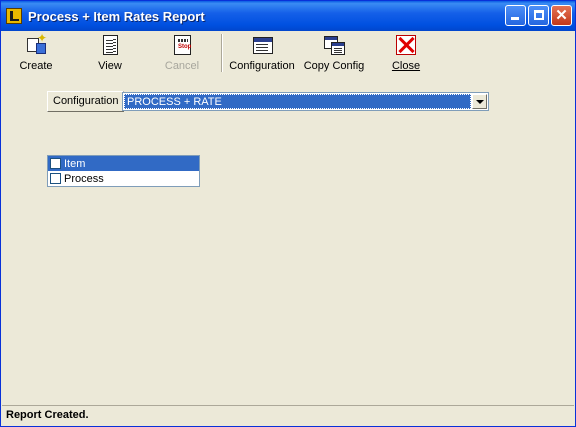  What do you see at coordinates (86, 101) in the screenshot?
I see `configuration-field-label: Configuration` at bounding box center [86, 101].